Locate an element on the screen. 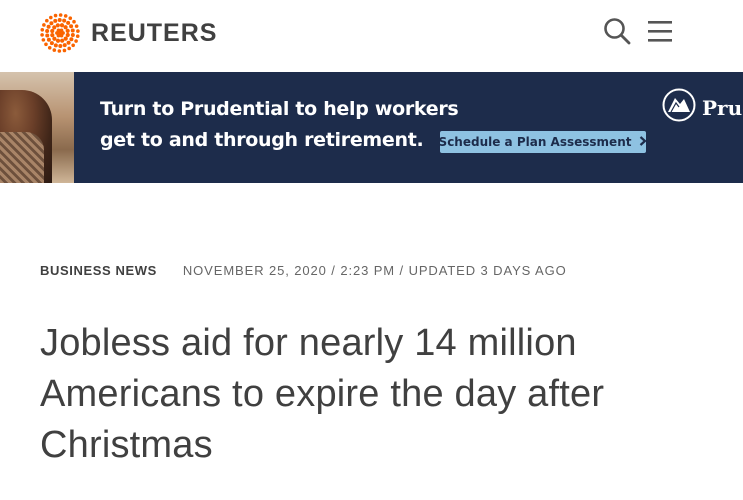  prudential-rock-icon is located at coordinates (679, 107).